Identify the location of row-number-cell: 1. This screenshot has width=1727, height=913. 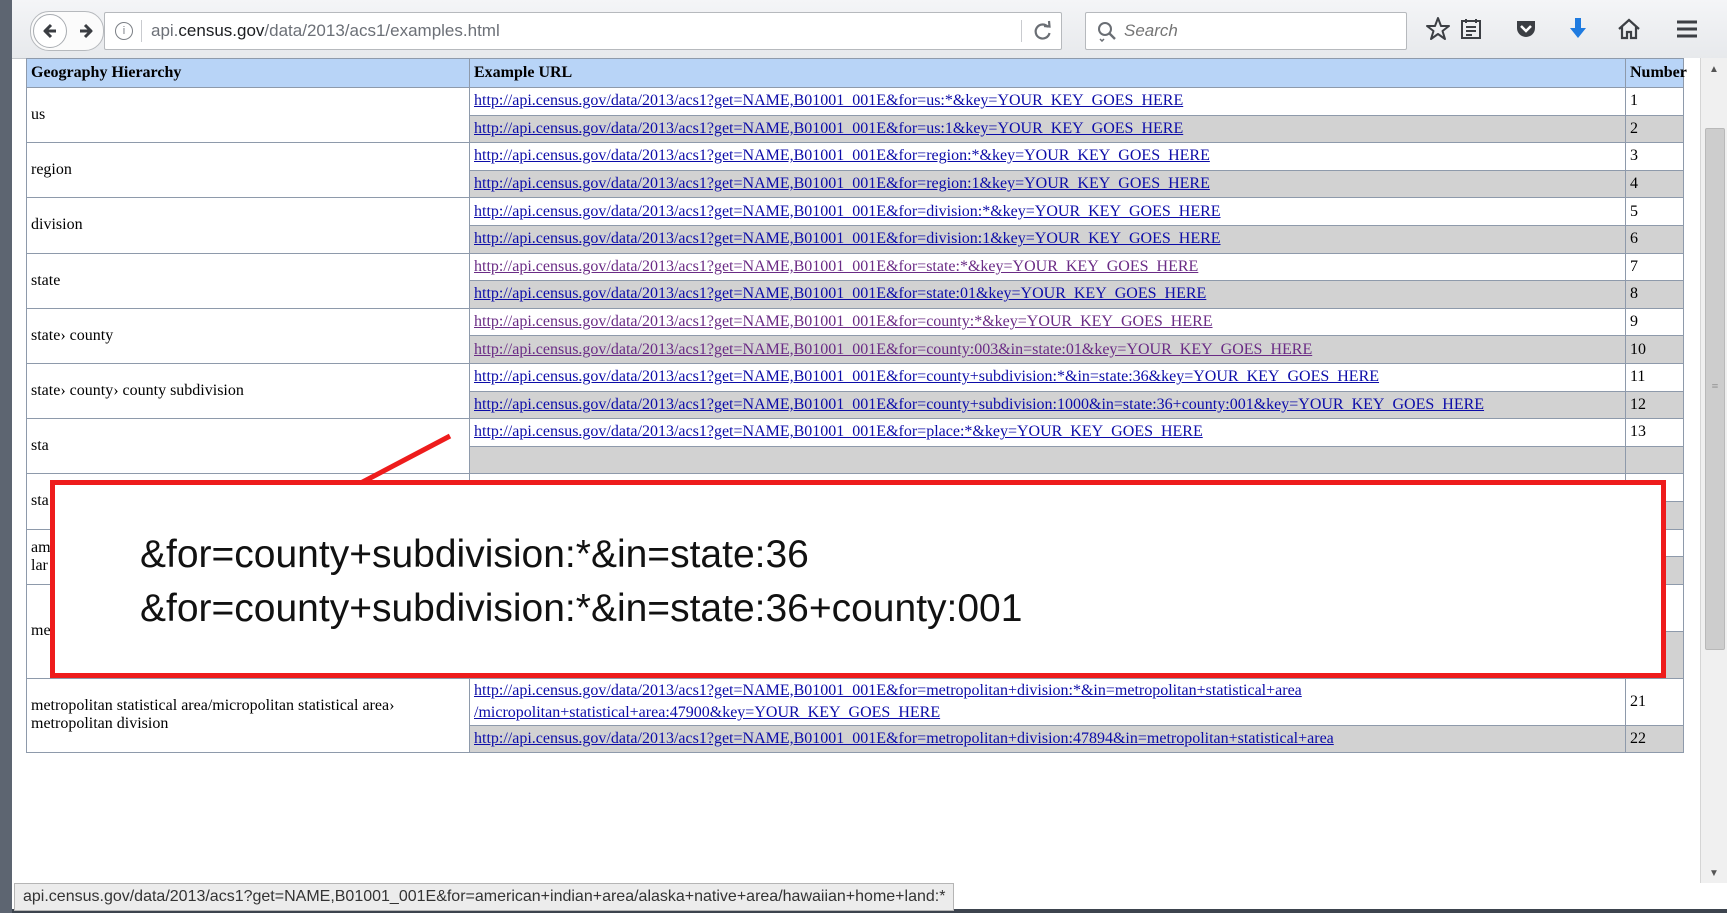
(1654, 101).